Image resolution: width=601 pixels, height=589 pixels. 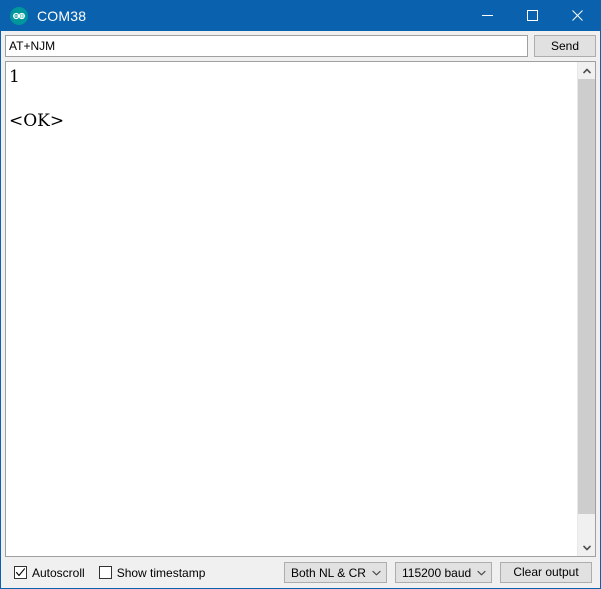 I want to click on check-icon, so click(x=20, y=572).